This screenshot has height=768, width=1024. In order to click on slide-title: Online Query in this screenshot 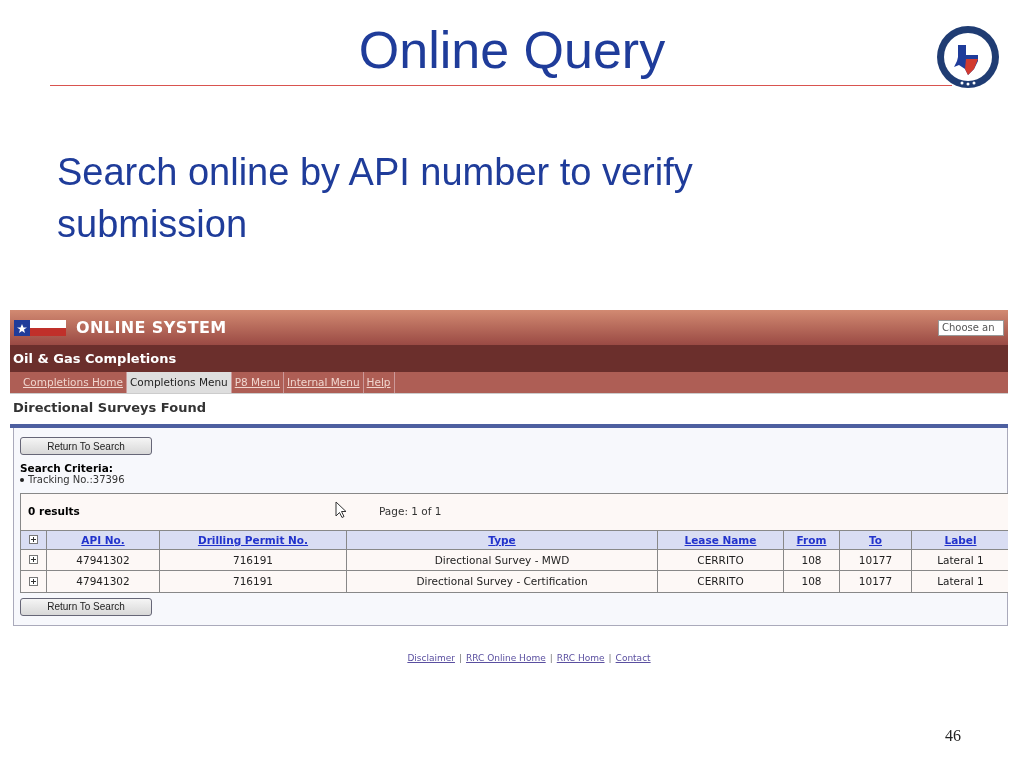, I will do `click(512, 50)`.